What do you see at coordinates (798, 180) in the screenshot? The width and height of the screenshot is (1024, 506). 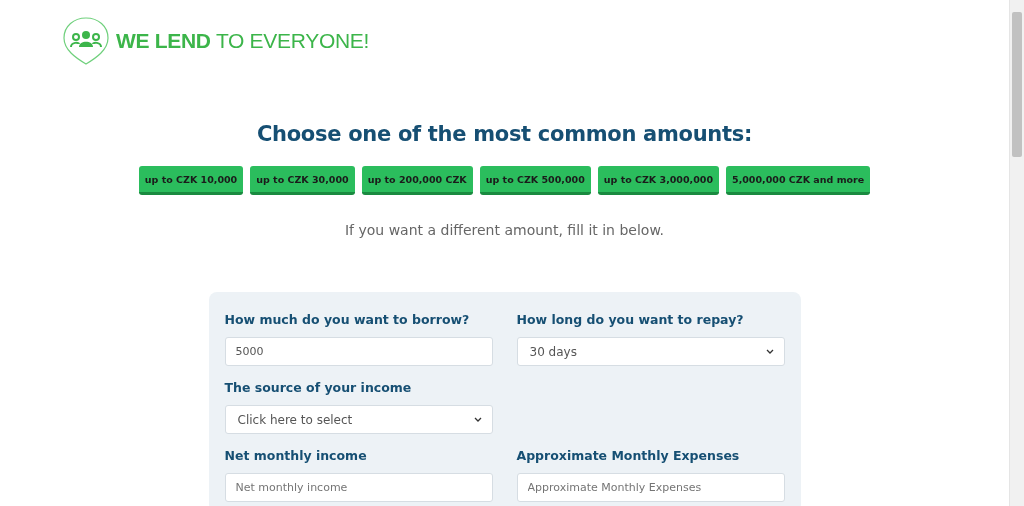 I see `amount-button: 5,000,000 CZK and more` at bounding box center [798, 180].